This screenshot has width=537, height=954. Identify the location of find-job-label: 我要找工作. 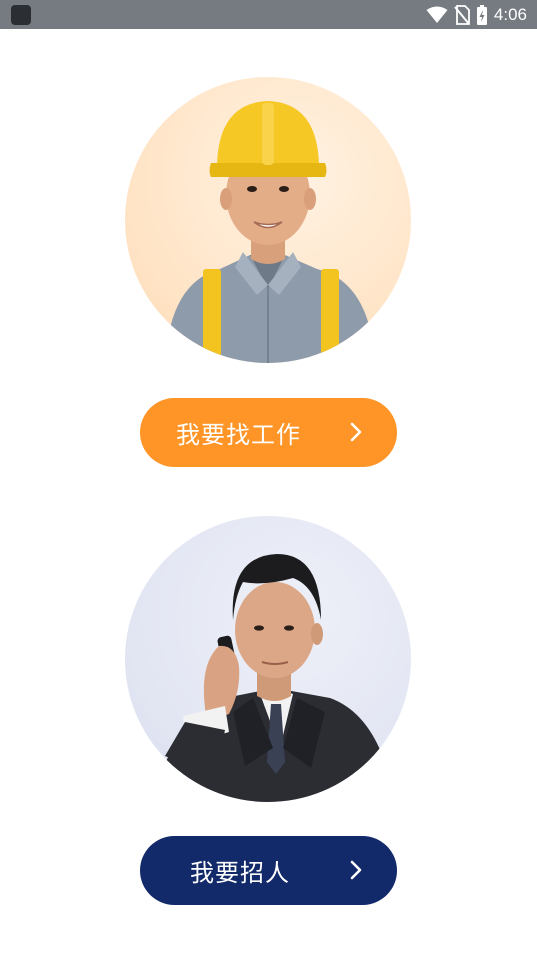
(238, 435).